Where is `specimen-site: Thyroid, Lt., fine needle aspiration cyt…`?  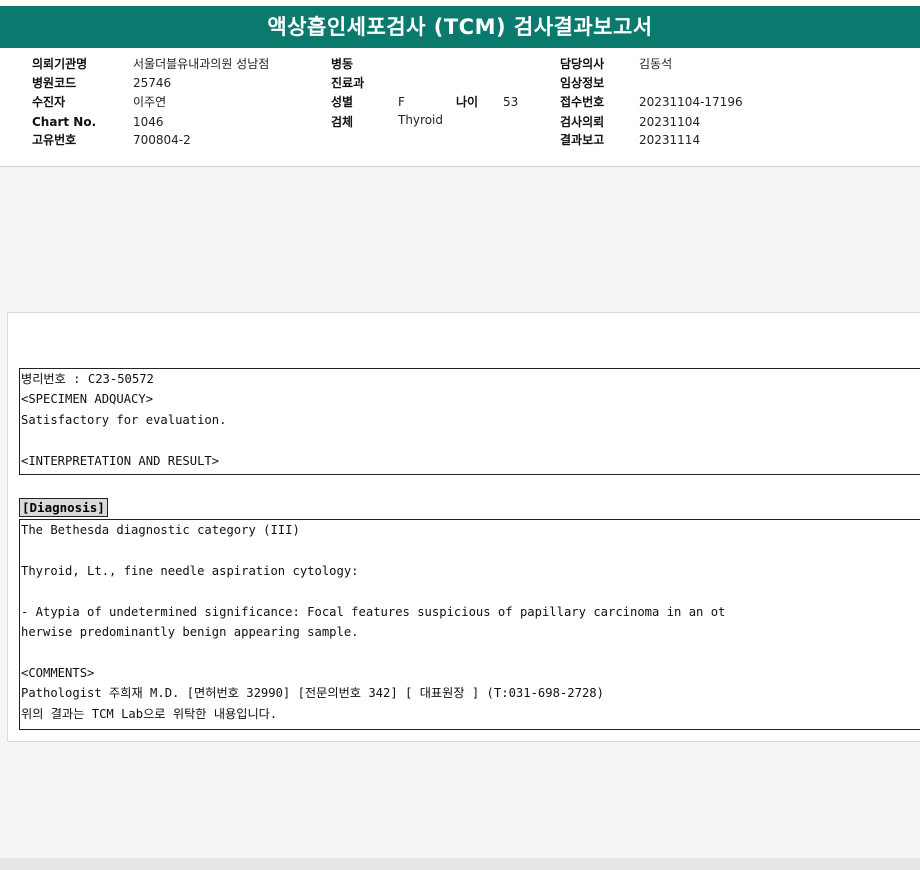
specimen-site: Thyroid, Lt., fine needle aspiration cyt… is located at coordinates (190, 570).